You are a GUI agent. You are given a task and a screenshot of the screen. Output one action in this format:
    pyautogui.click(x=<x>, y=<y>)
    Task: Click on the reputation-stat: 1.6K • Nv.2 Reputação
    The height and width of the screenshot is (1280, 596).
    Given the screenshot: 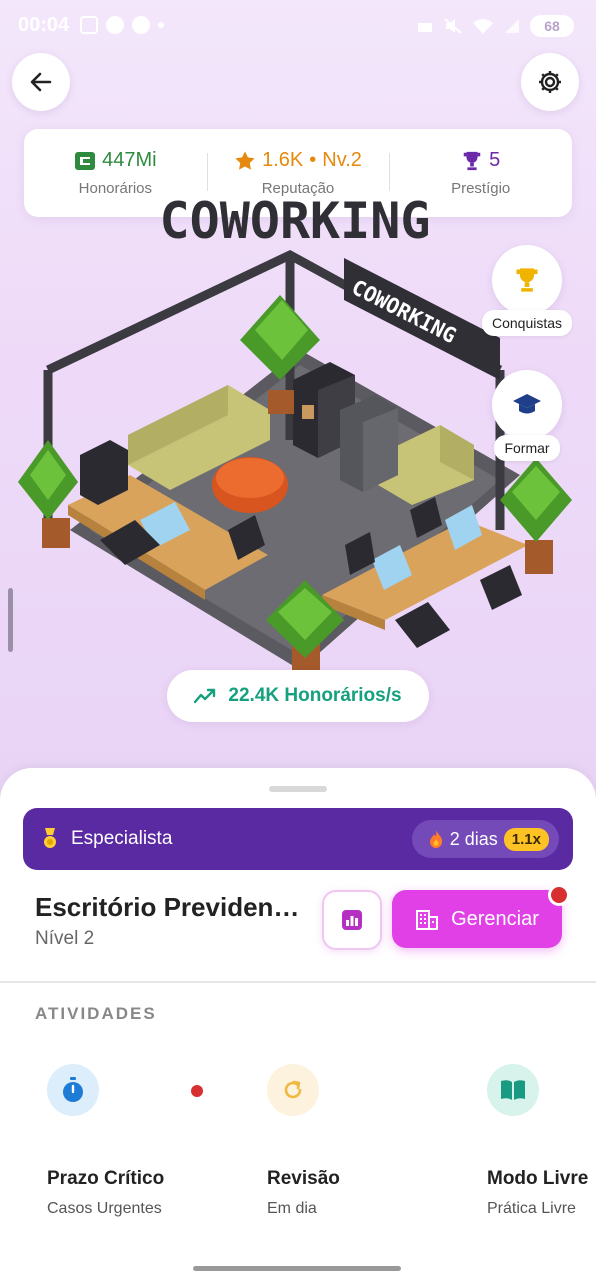 What is the action you would take?
    pyautogui.click(x=298, y=173)
    